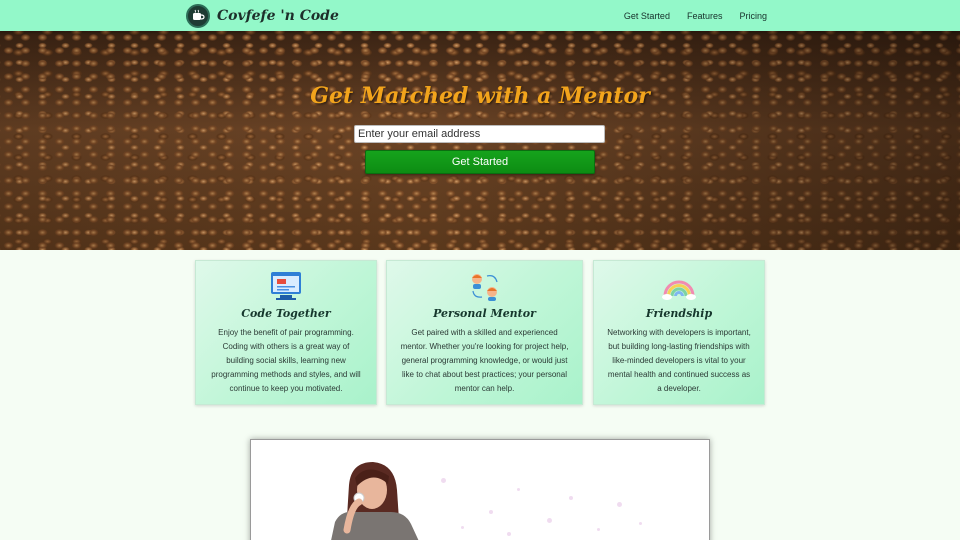 Image resolution: width=960 pixels, height=540 pixels. What do you see at coordinates (484, 286) in the screenshot?
I see `mentor-exchange-icon` at bounding box center [484, 286].